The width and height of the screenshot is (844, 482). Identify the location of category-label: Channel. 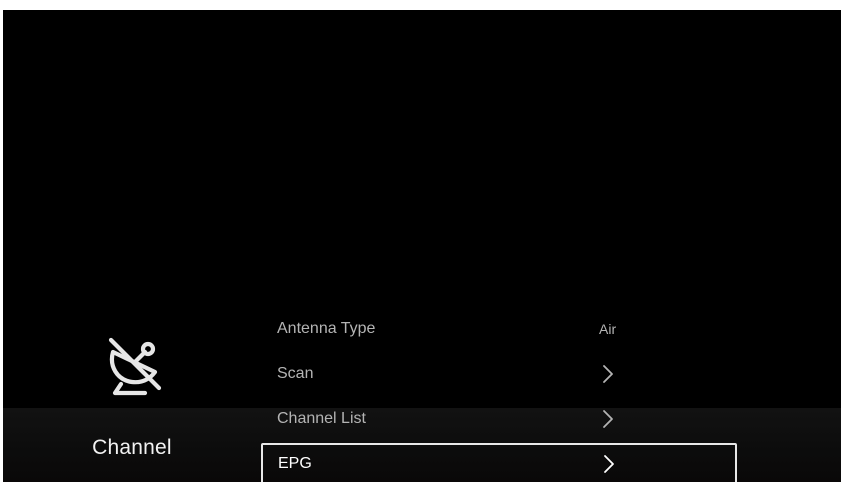
(132, 447).